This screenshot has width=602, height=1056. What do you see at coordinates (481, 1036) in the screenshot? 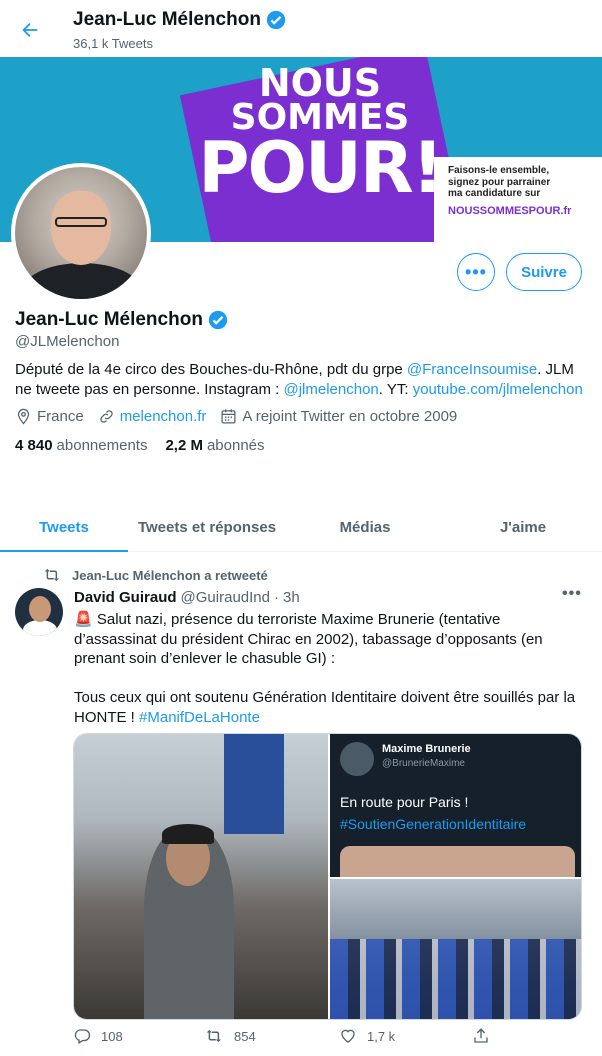
I see `share-icon` at bounding box center [481, 1036].